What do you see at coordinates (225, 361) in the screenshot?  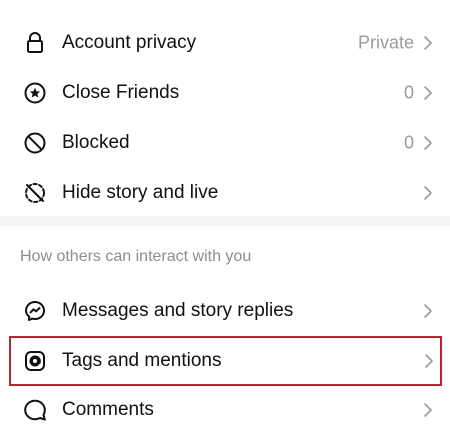 I see `tags-mentions-row: Tags and mentions` at bounding box center [225, 361].